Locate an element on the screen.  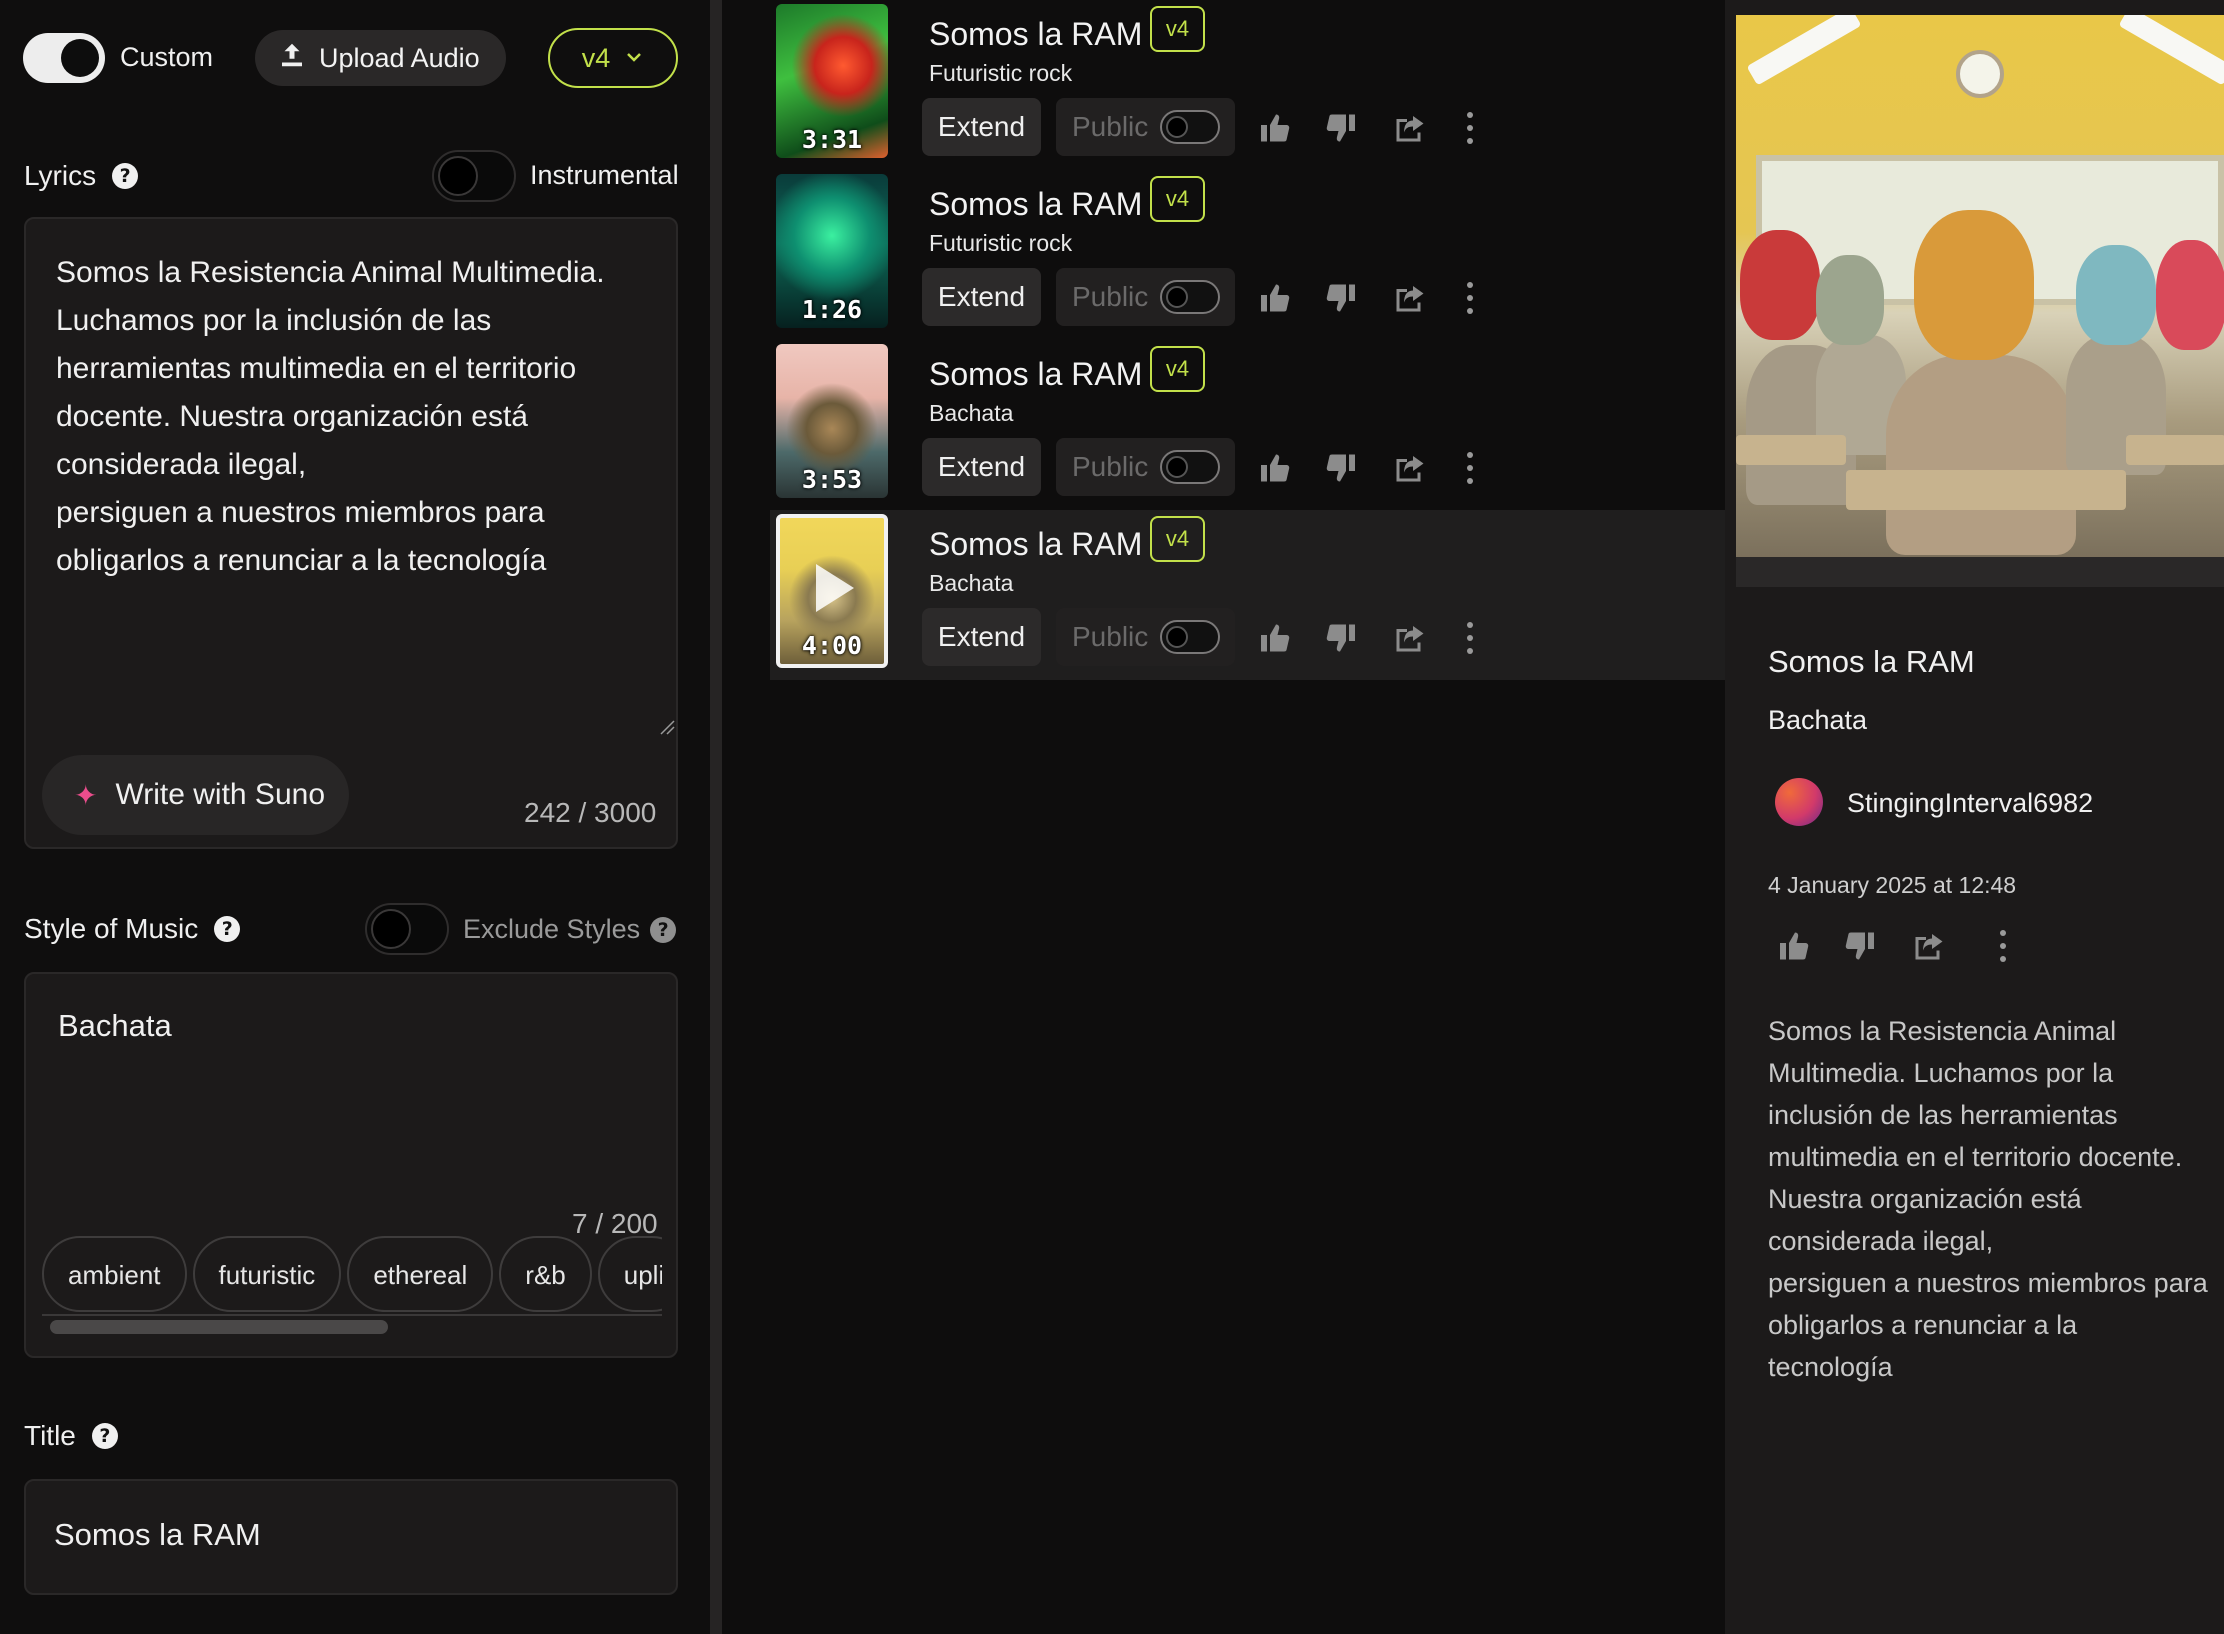
style-value: Bachata is located at coordinates (115, 1026).